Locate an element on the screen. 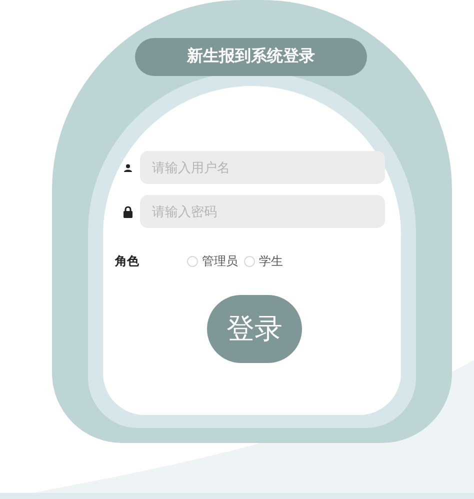 This screenshot has width=474, height=499. radio-label: 学生 is located at coordinates (271, 261).